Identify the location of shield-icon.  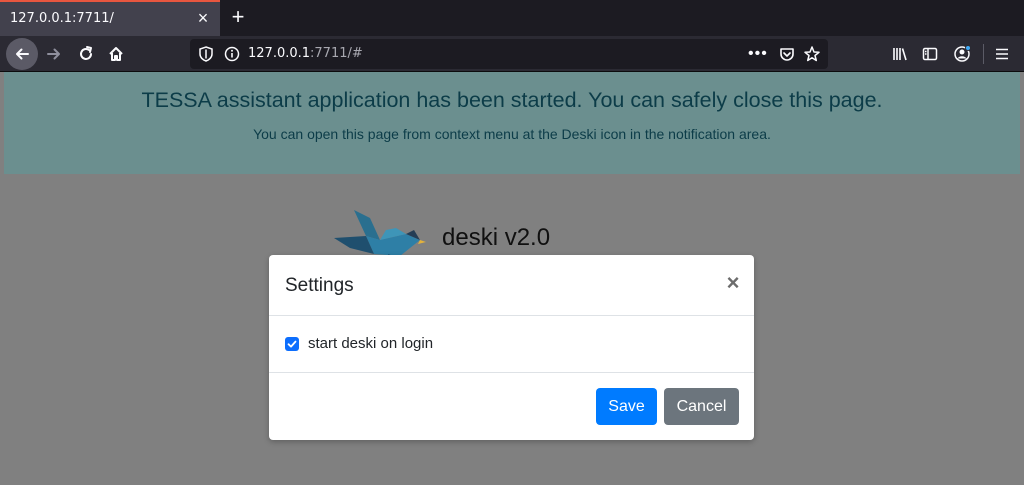
(206, 54).